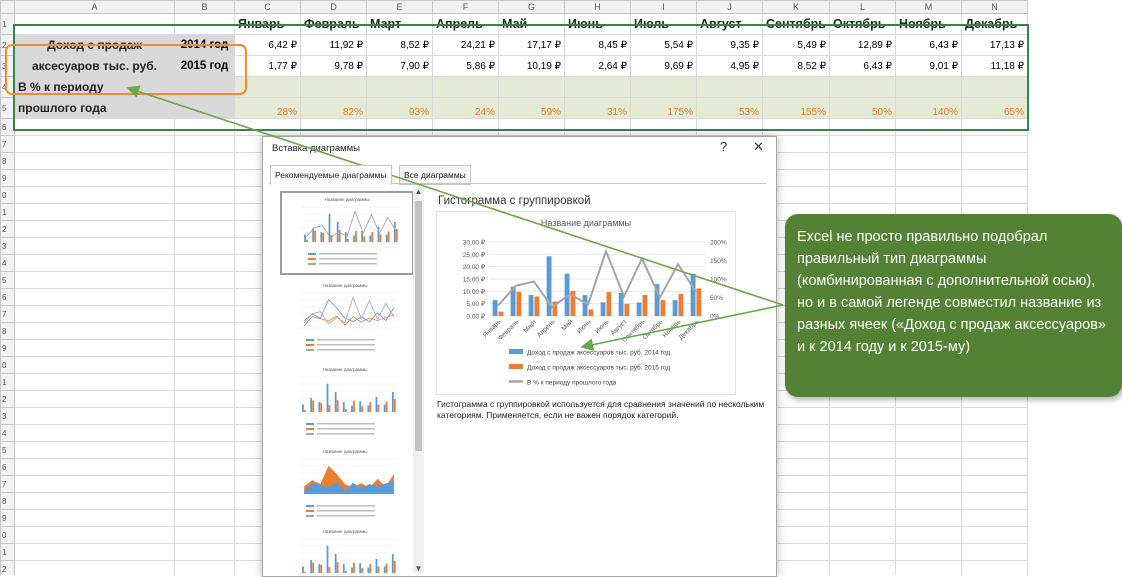 Image resolution: width=1122 pixels, height=577 pixels. What do you see at coordinates (267, 108) in the screenshot?
I see `pct-value-cell: 28%` at bounding box center [267, 108].